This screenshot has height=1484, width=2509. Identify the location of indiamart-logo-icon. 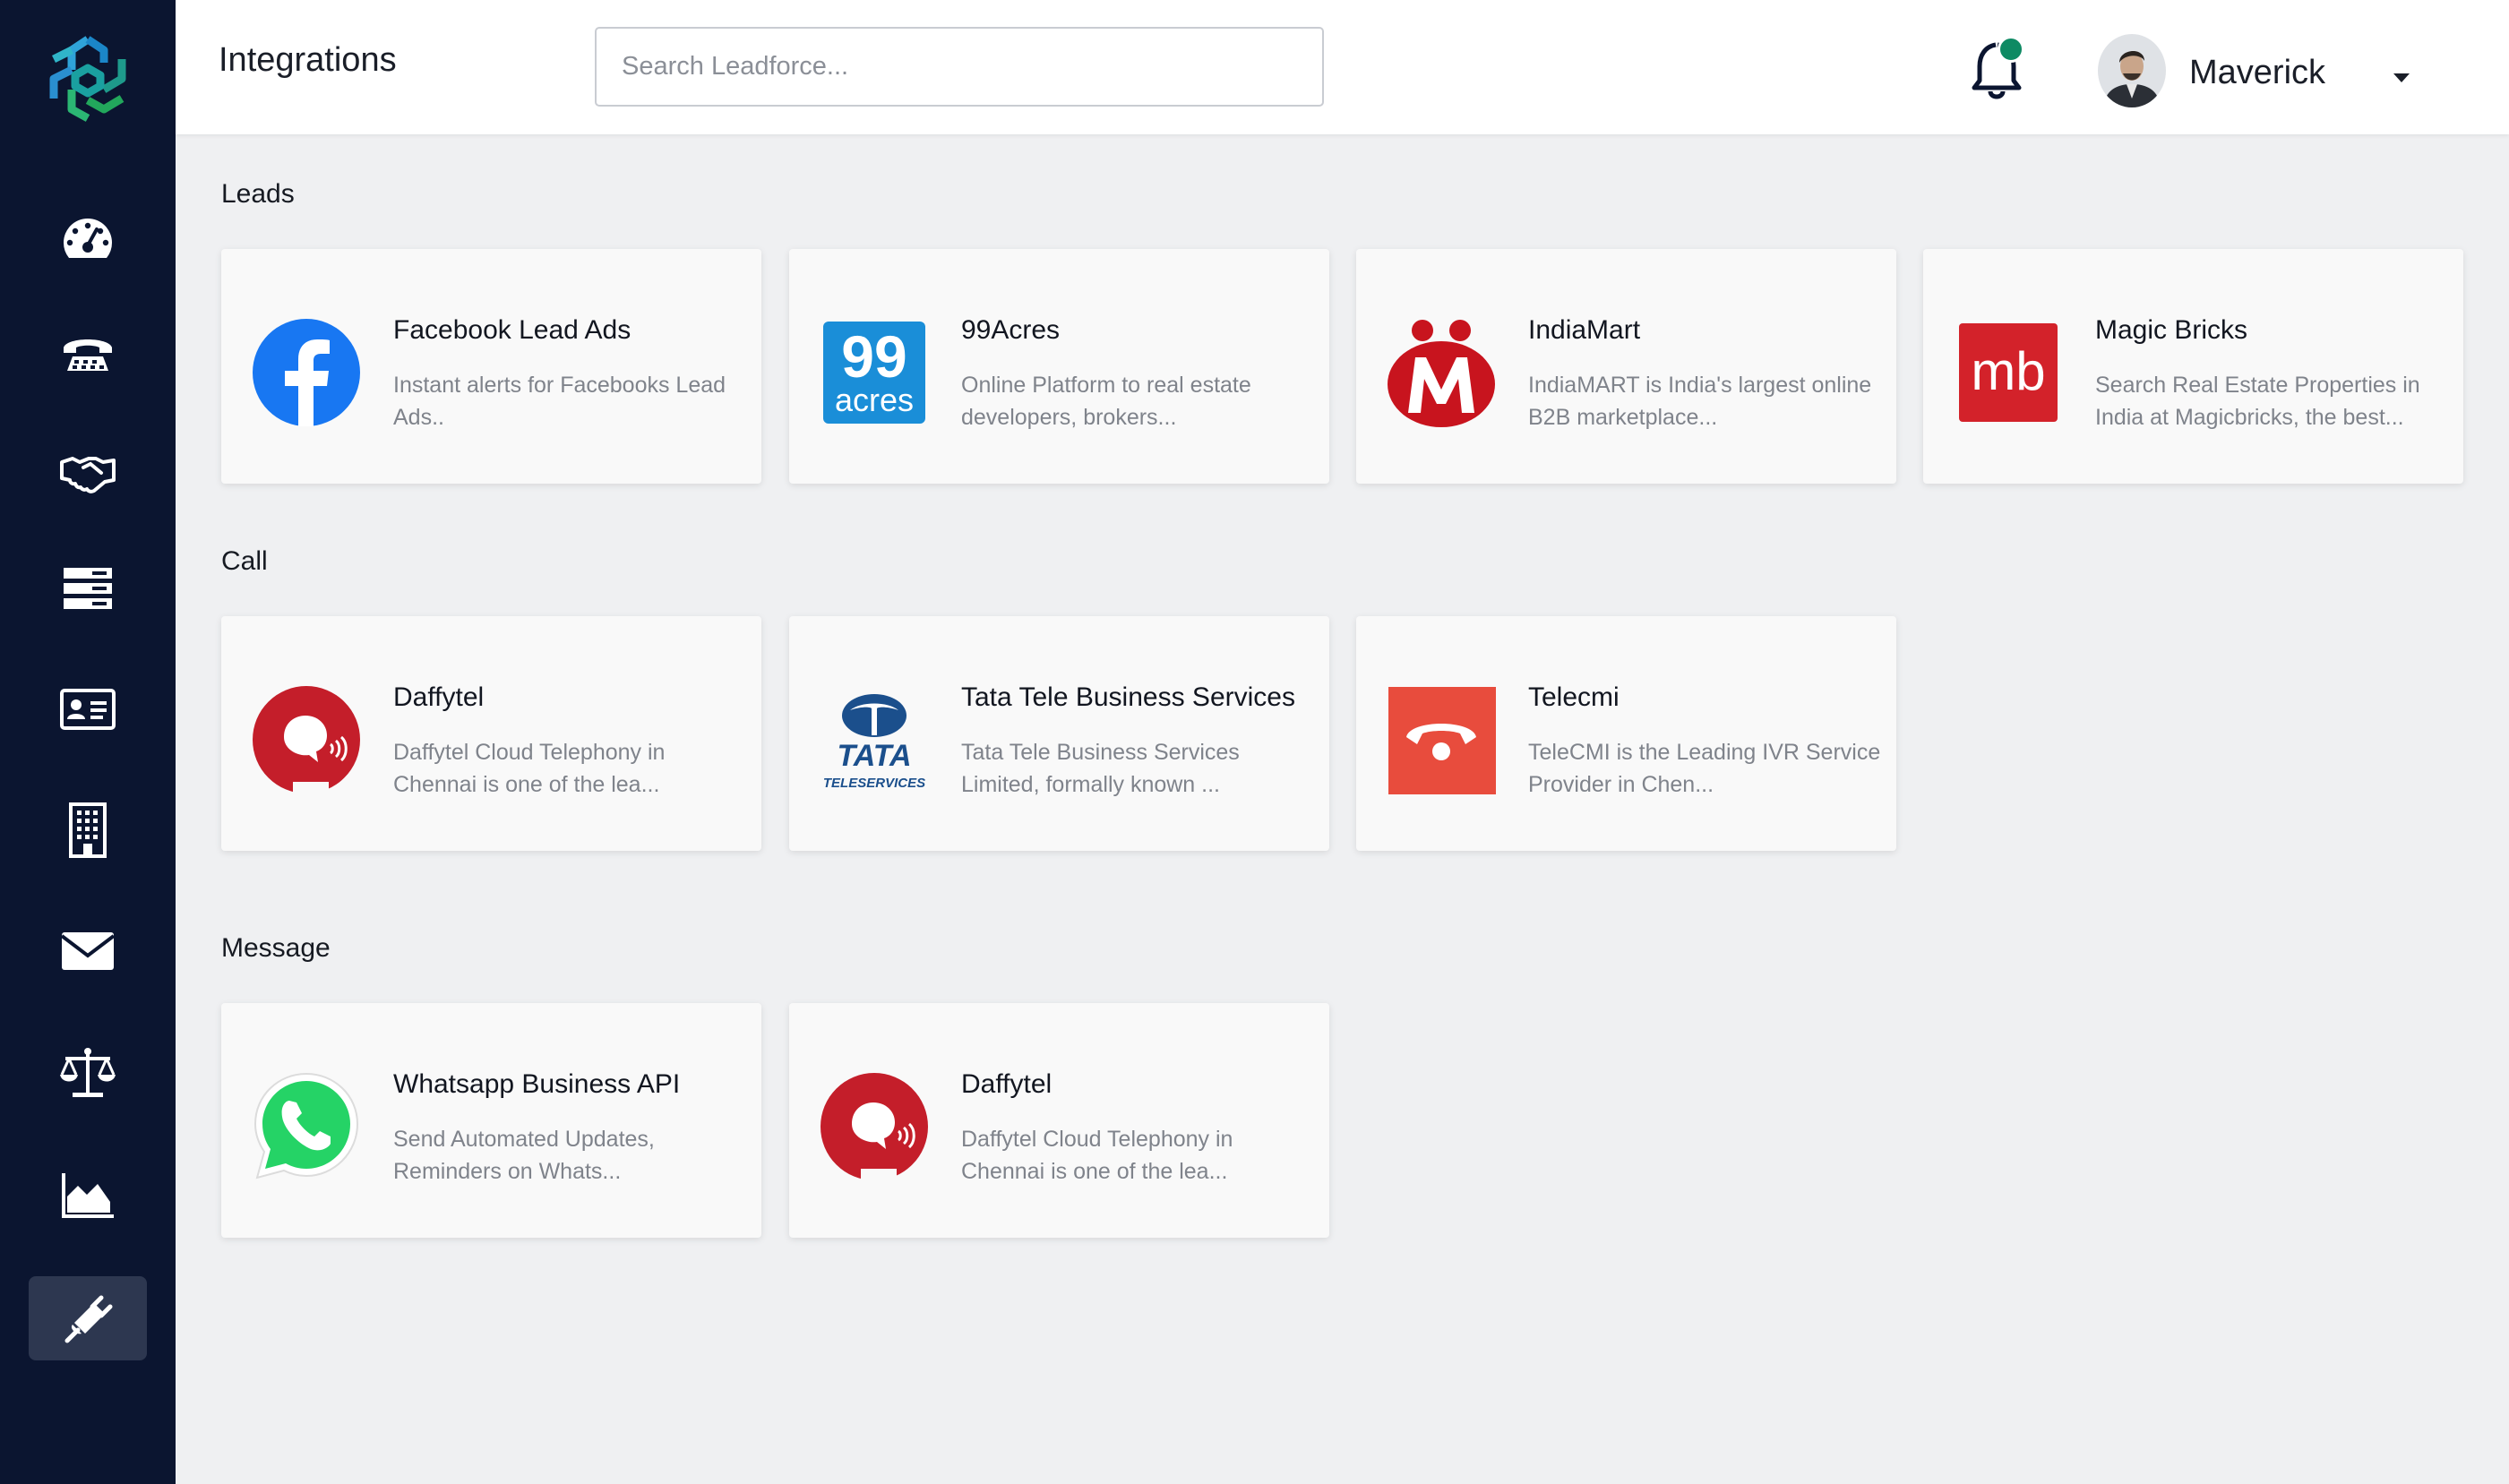
(1441, 372).